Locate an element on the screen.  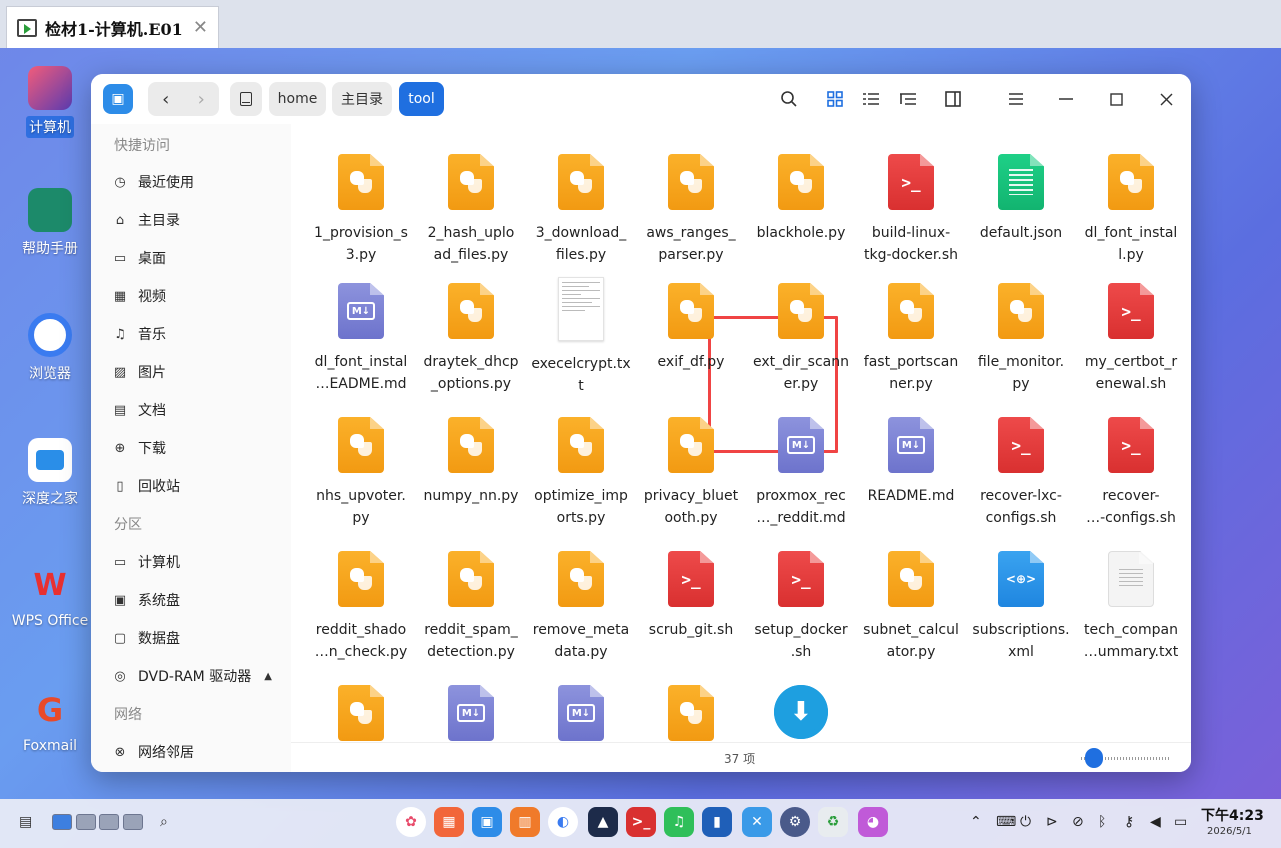
file-item: 1_provision_s 3.py is located at coordinates (361, 210).